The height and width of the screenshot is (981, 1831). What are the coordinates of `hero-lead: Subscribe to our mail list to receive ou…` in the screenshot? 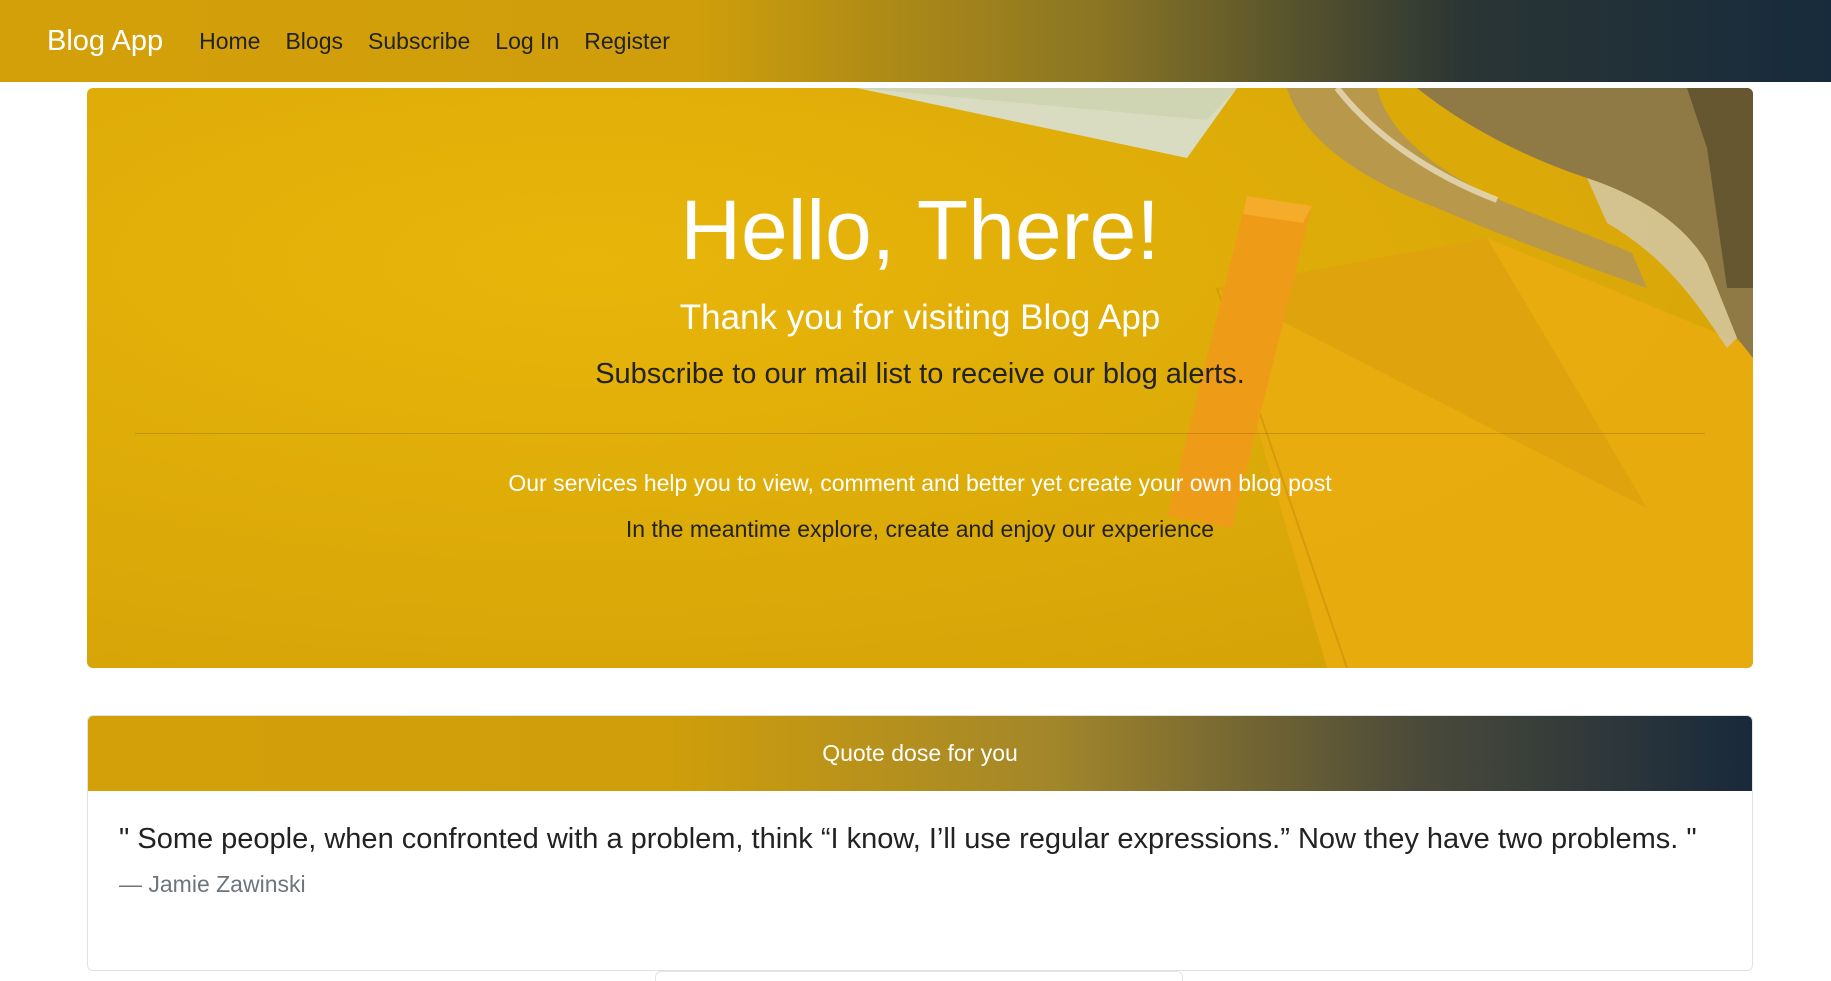 It's located at (920, 374).